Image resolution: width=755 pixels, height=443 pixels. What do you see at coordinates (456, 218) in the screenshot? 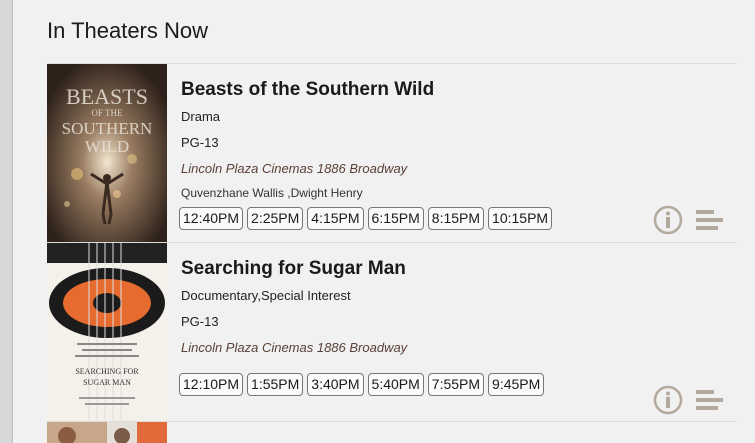
I see `showtime-button: 8:15PM` at bounding box center [456, 218].